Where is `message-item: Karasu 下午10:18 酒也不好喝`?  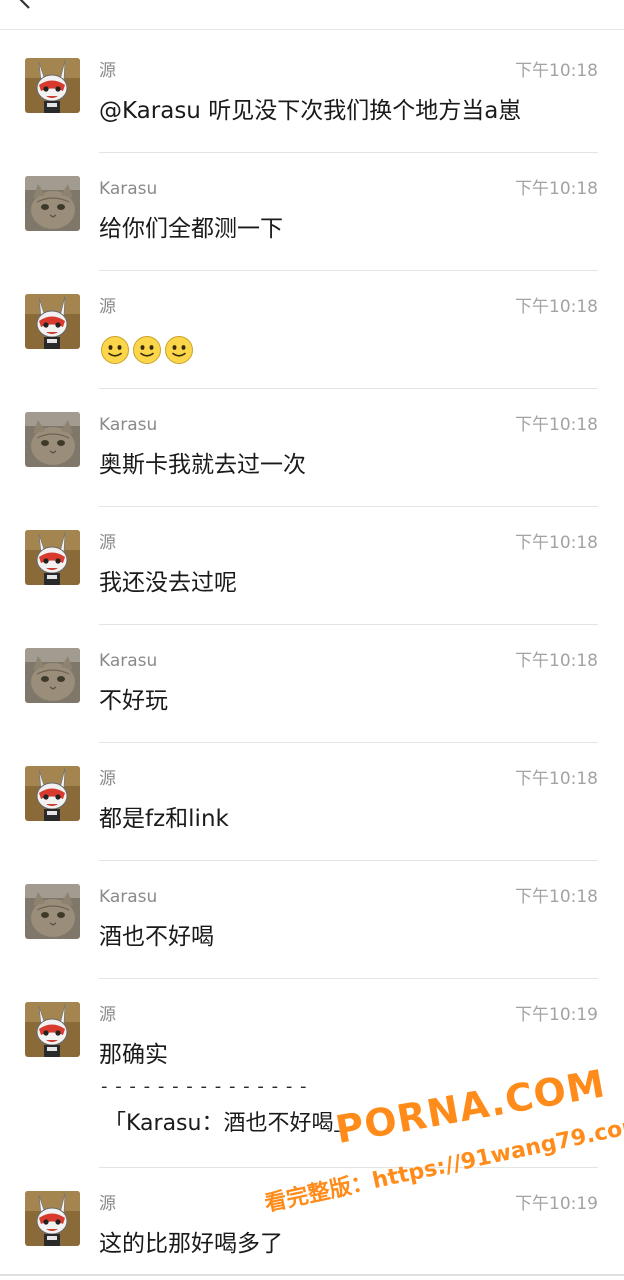 message-item: Karasu 下午10:18 酒也不好喝 is located at coordinates (312, 920).